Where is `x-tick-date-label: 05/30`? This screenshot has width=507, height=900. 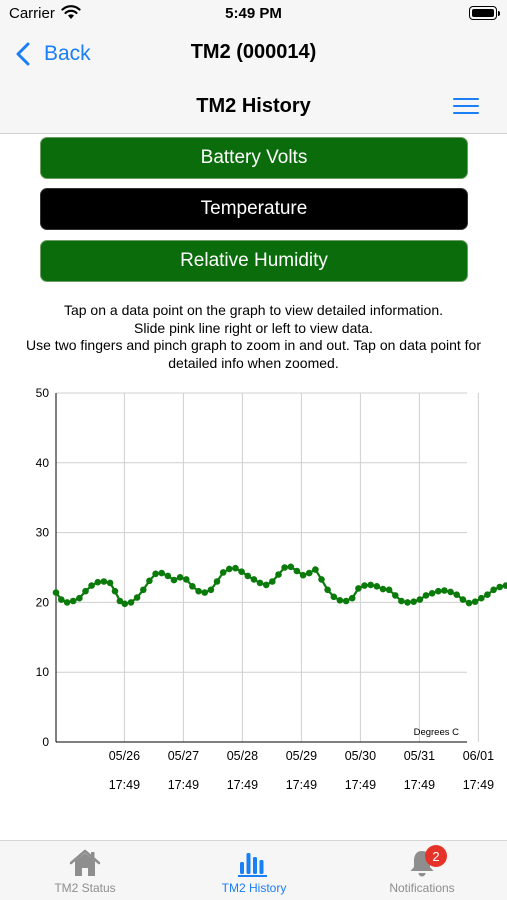 x-tick-date-label: 05/30 is located at coordinates (360, 756).